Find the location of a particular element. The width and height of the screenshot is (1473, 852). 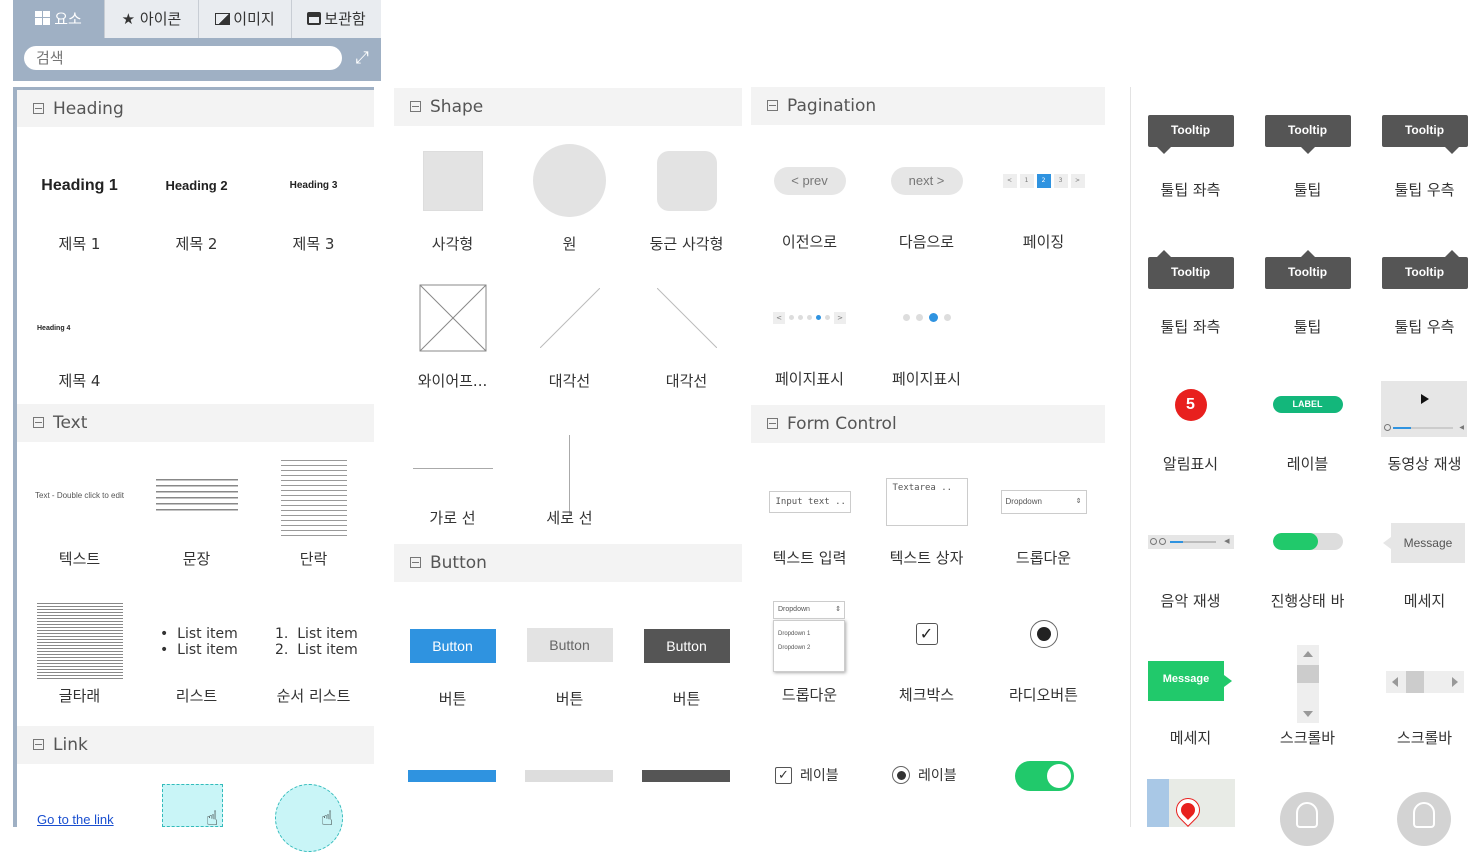

element-text-block: 글타래 is located at coordinates (79, 647).